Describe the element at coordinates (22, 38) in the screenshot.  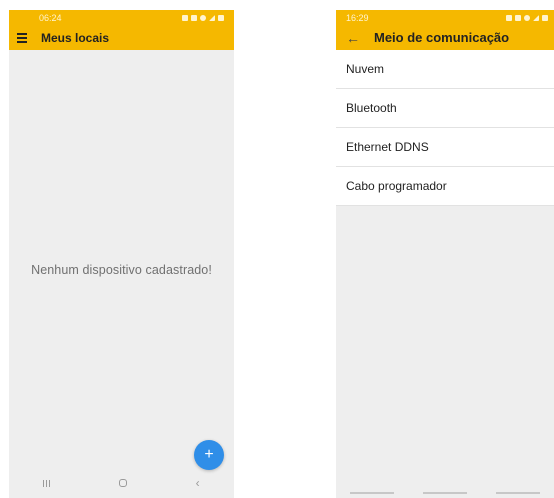
I see `hamburger-menu-icon` at that location.